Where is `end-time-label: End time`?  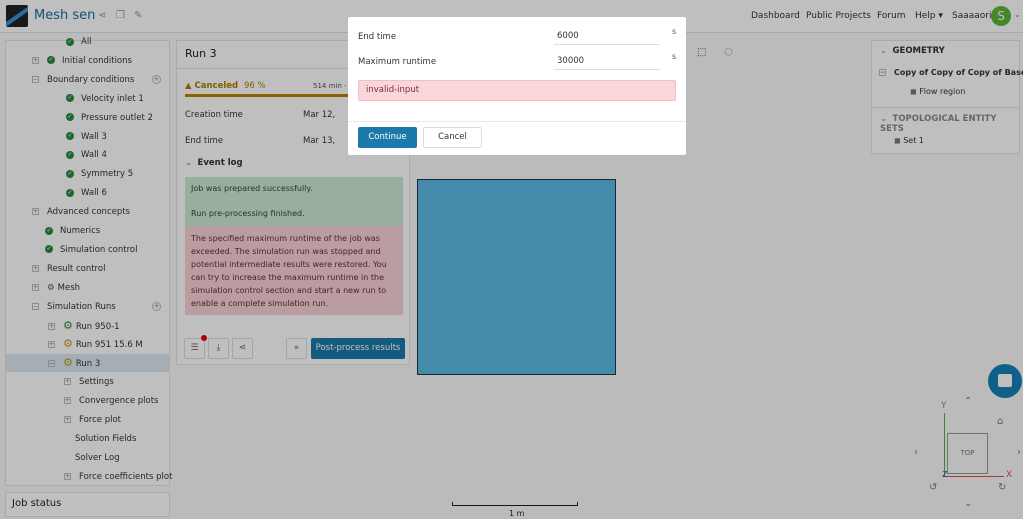 end-time-label: End time is located at coordinates (377, 37).